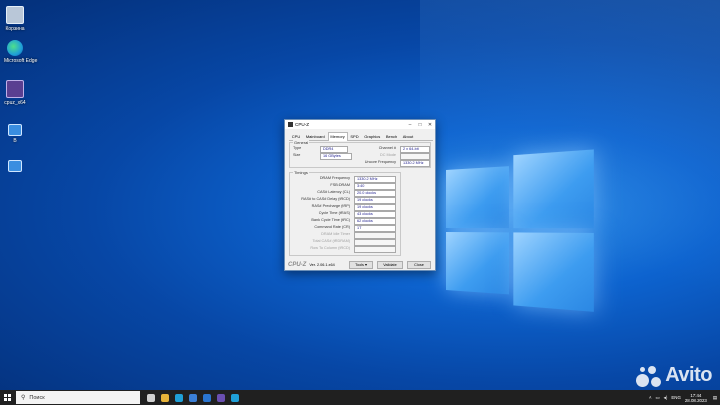  What do you see at coordinates (676, 397) in the screenshot?
I see `language-indicator: ENG` at bounding box center [676, 397].